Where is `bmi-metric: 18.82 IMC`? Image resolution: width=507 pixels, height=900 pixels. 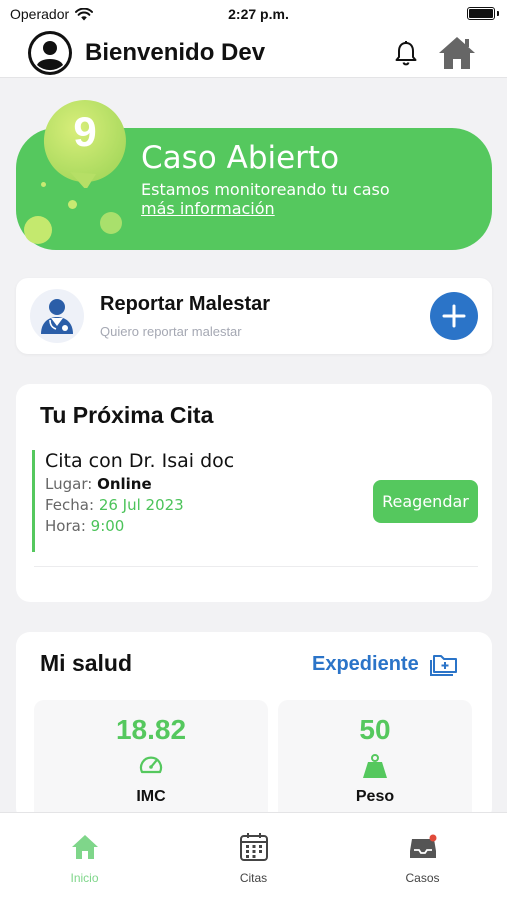
bmi-metric: 18.82 IMC is located at coordinates (151, 761).